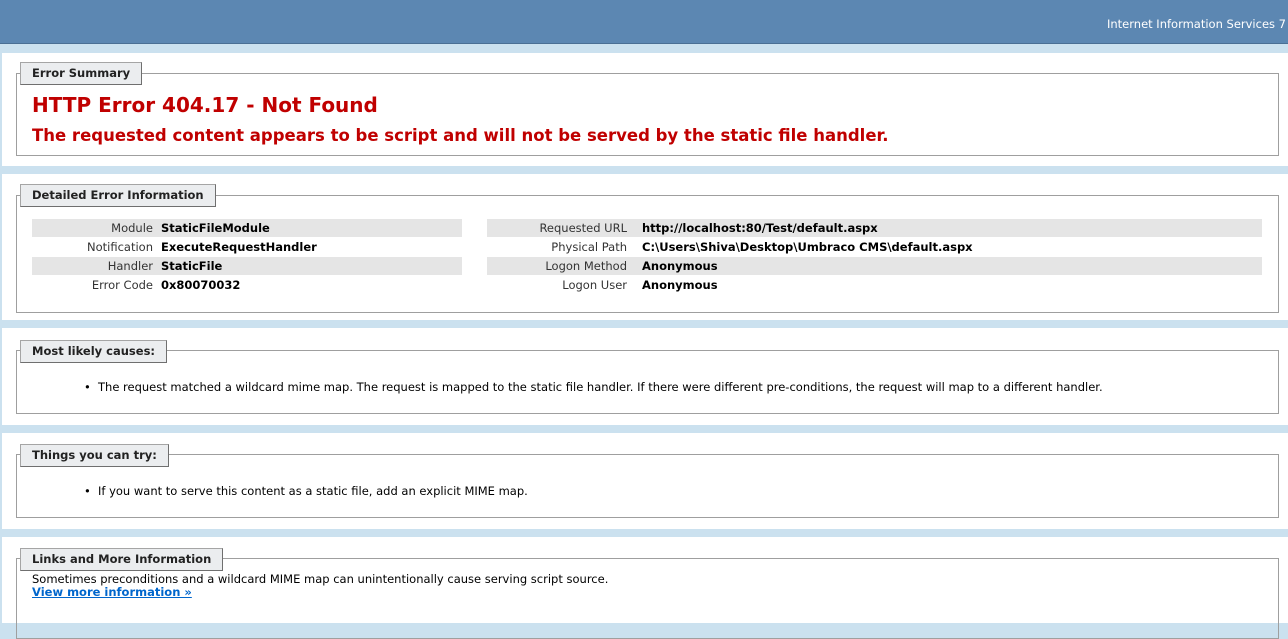  Describe the element at coordinates (94, 455) in the screenshot. I see `try-legend: Things you can try:` at that location.